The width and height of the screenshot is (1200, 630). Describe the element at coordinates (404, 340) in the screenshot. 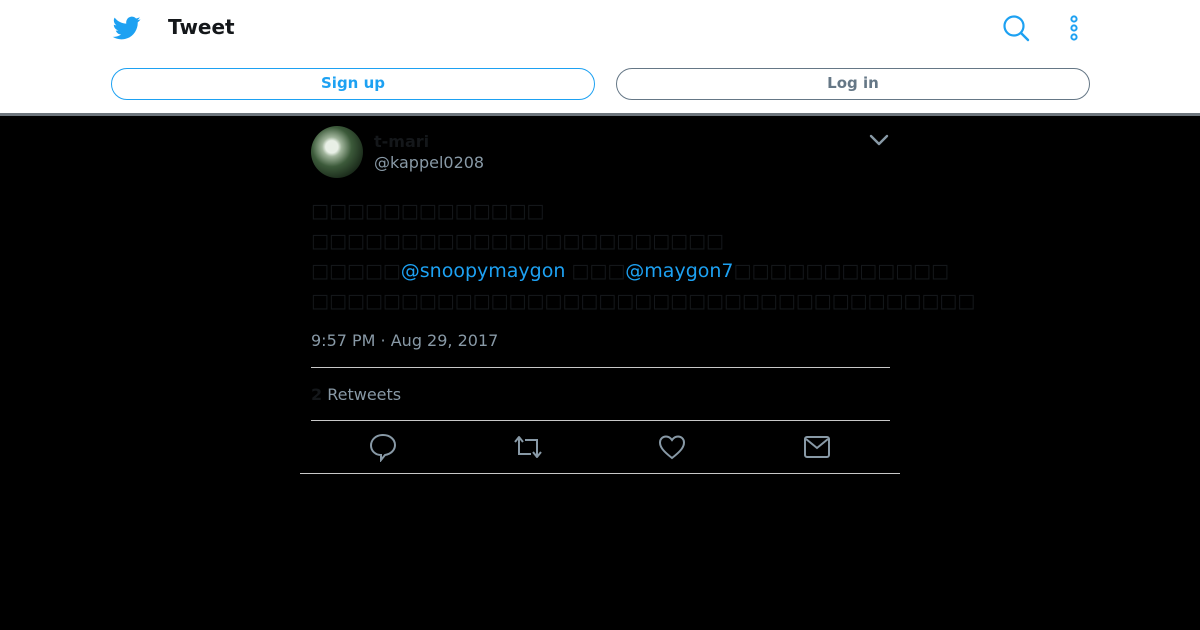

I see `tweet-timestamp: 9:57 PM · Aug 29, 2017` at that location.